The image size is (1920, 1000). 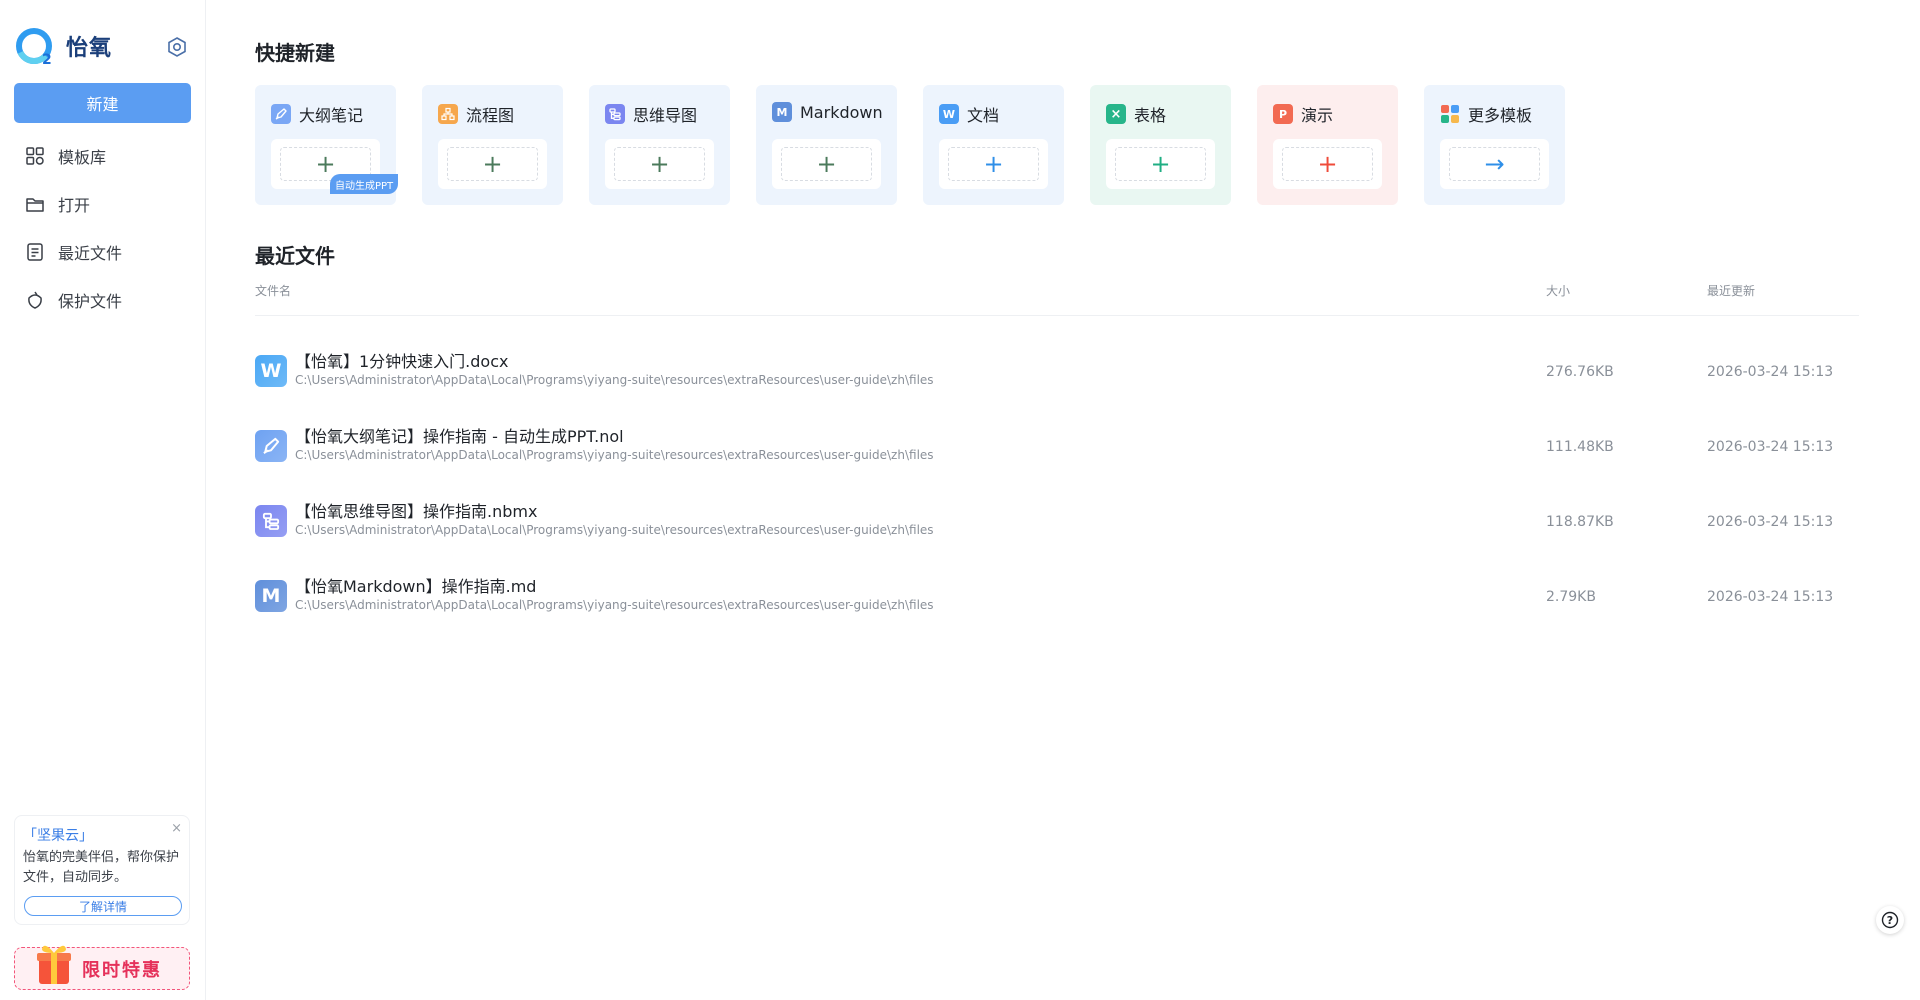 What do you see at coordinates (104, 156) in the screenshot?
I see `sidebar-item-templates: 模板库` at bounding box center [104, 156].